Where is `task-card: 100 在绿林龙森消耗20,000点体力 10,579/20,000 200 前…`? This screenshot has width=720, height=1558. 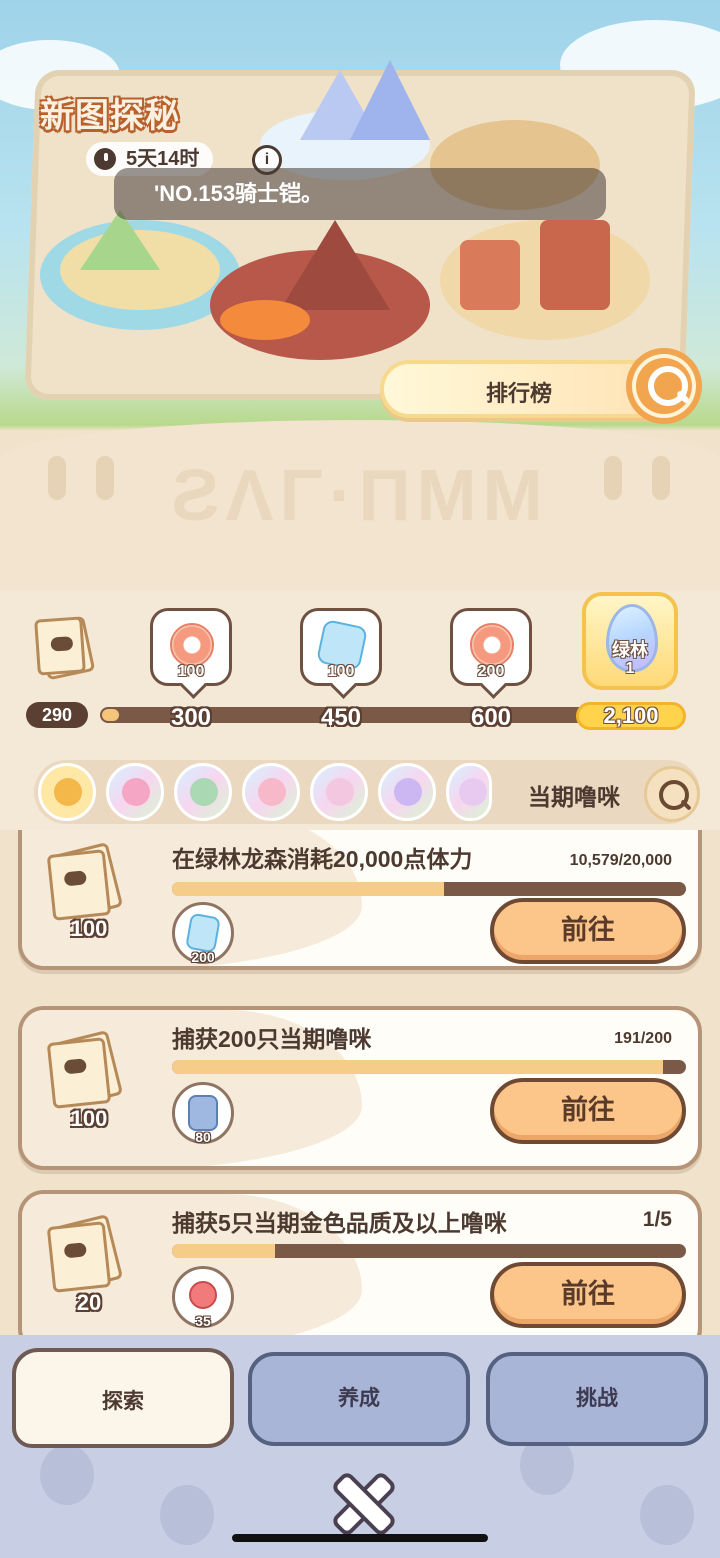 task-card: 100 在绿林龙森消耗20,000点体力 10,579/20,000 200 前… is located at coordinates (360, 900).